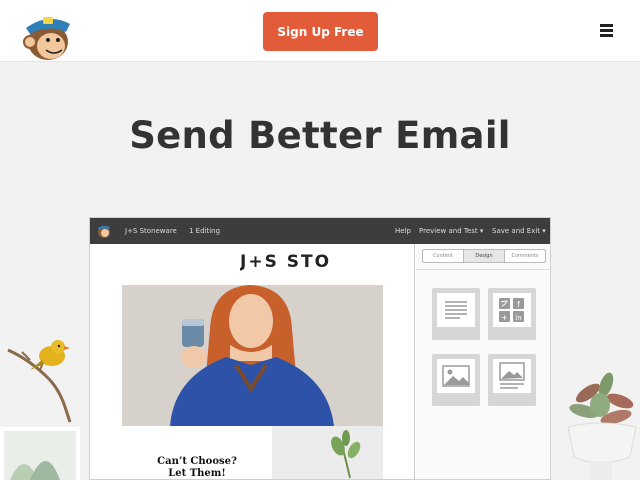 This screenshot has width=640, height=480. Describe the element at coordinates (48, 36) in the screenshot. I see `freddie-monkey-logo-icon` at that location.